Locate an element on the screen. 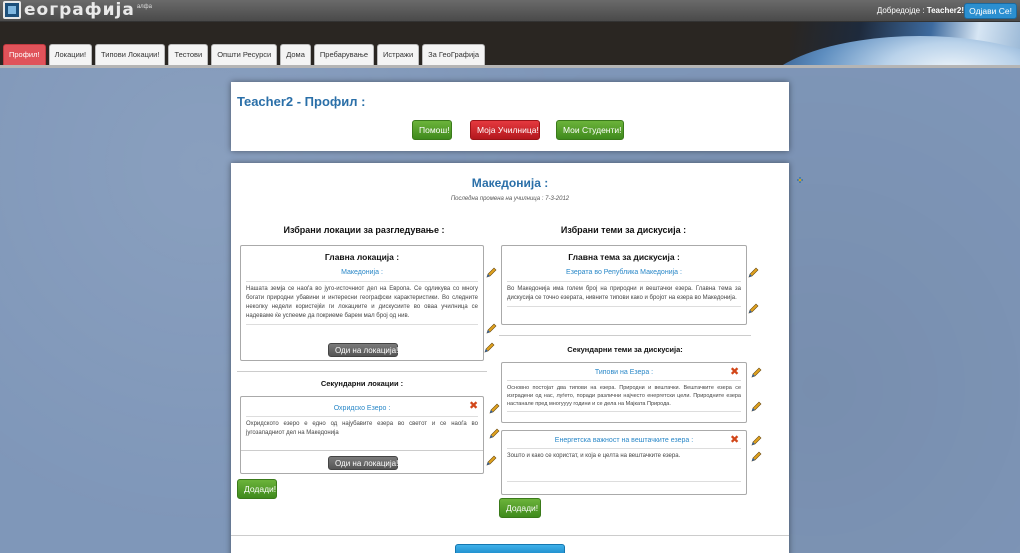 Image resolution: width=1020 pixels, height=553 pixels. logo-text: еографија is located at coordinates (79, 10).